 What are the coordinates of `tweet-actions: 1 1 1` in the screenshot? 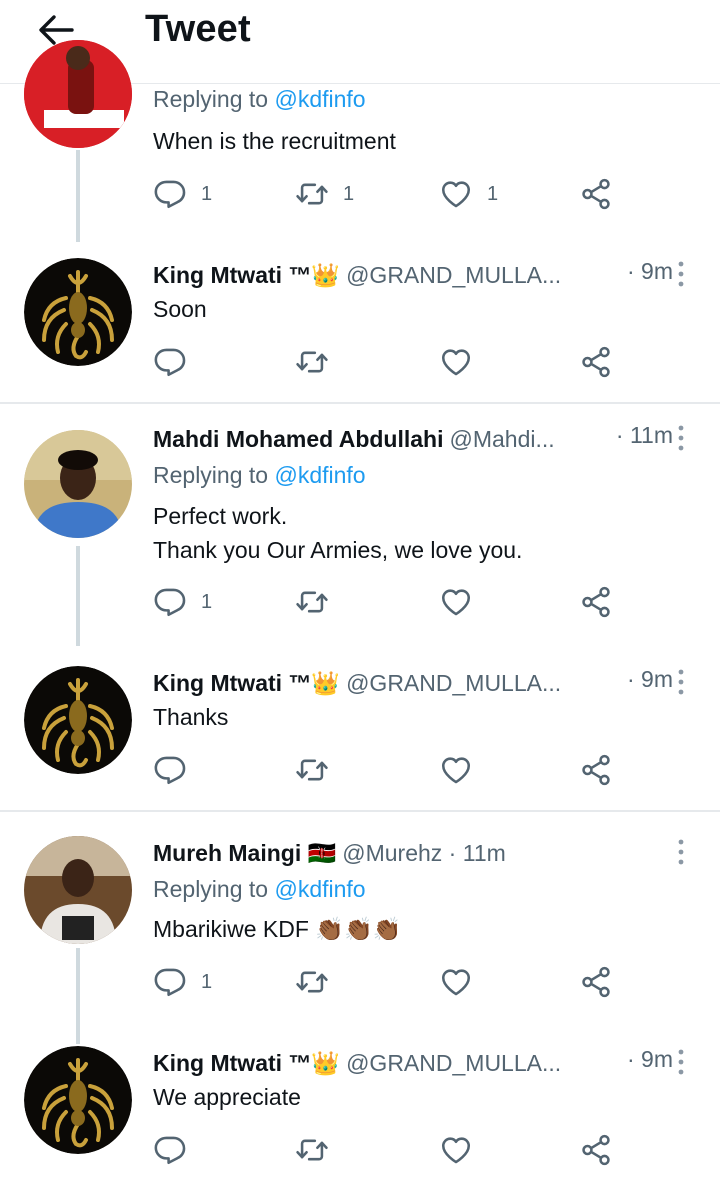 It's located at (388, 194).